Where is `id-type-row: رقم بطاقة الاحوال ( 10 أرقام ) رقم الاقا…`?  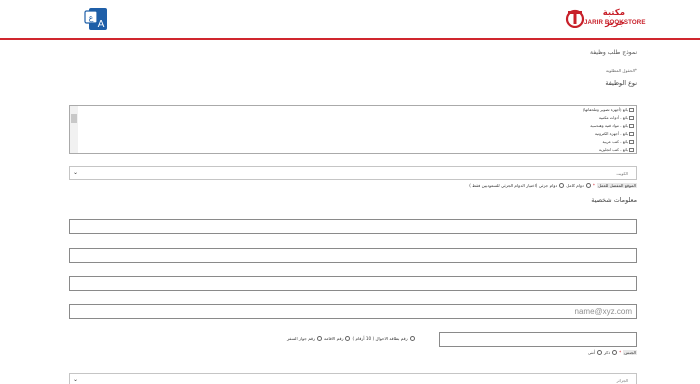 id-type-row: رقم بطاقة الاحوال ( 10 أرقام ) رقم الاقا… is located at coordinates (351, 338).